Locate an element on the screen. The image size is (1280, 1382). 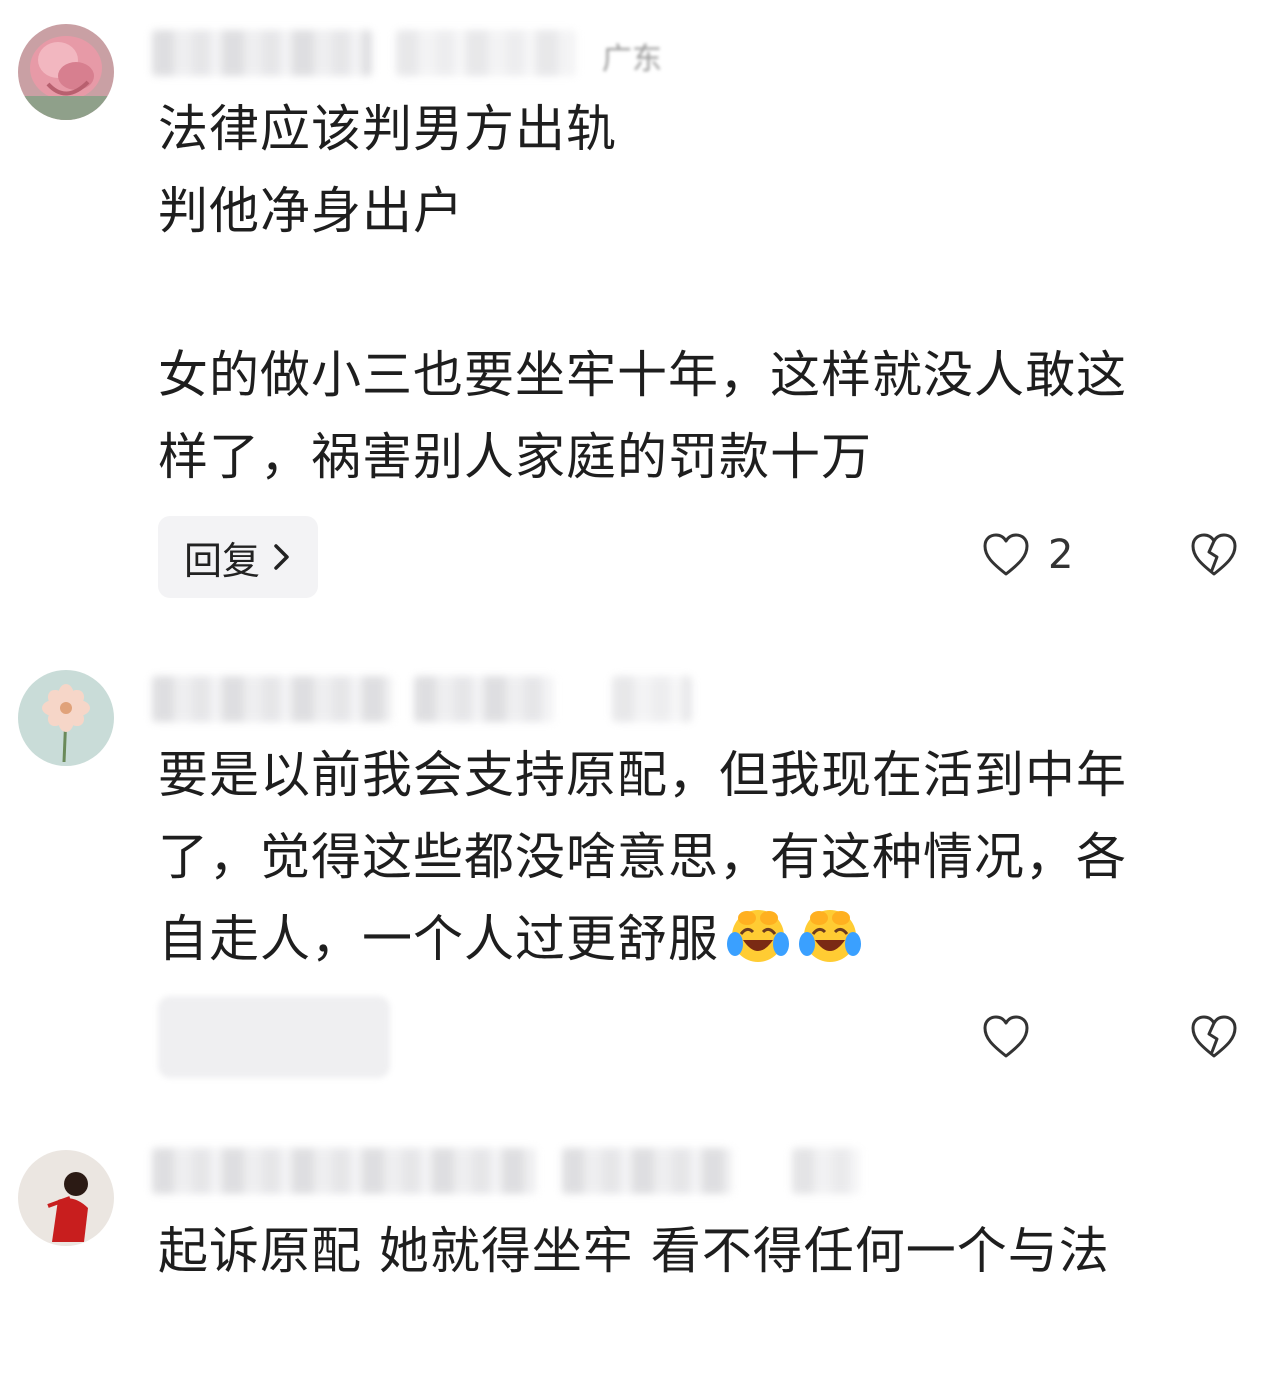
chevron-right-icon is located at coordinates (281, 557).